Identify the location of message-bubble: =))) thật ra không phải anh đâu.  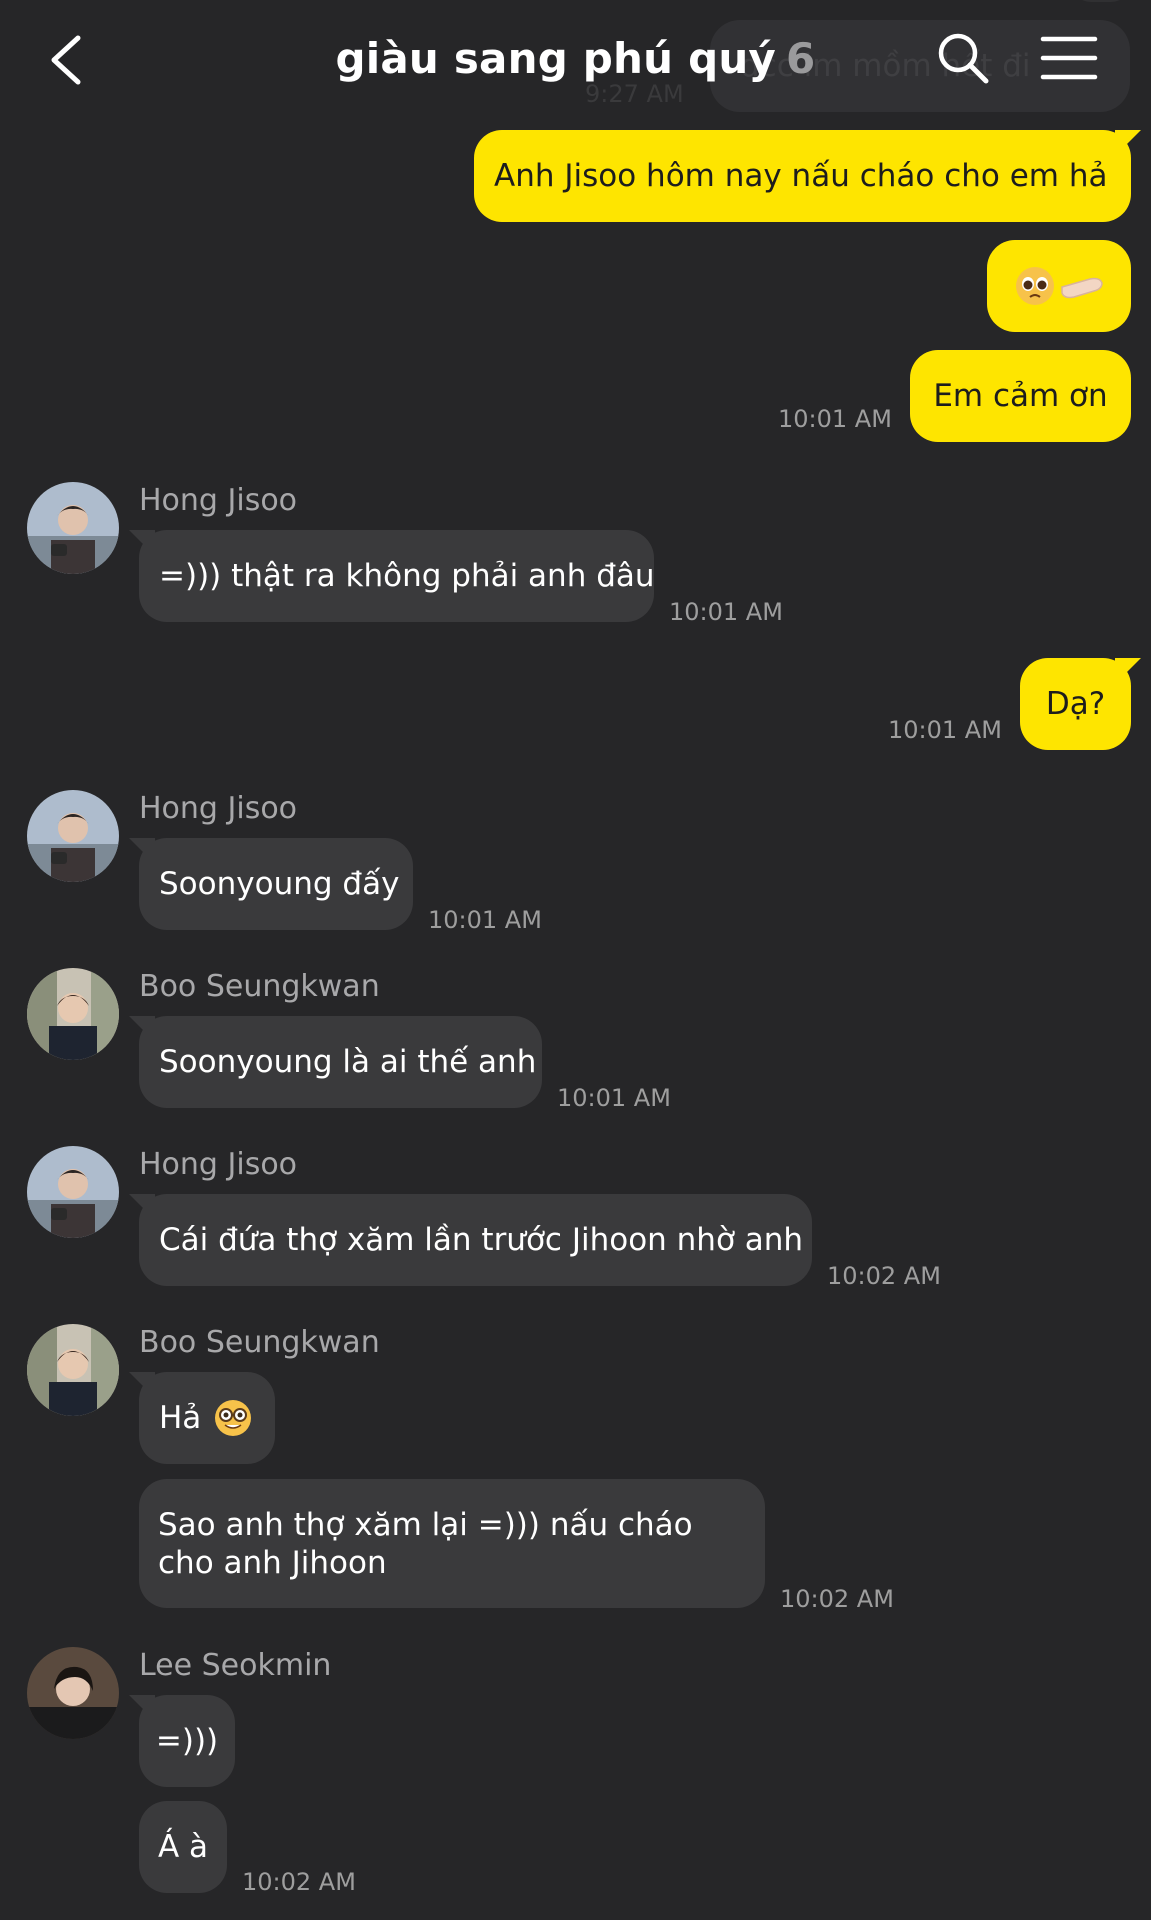
(397, 576).